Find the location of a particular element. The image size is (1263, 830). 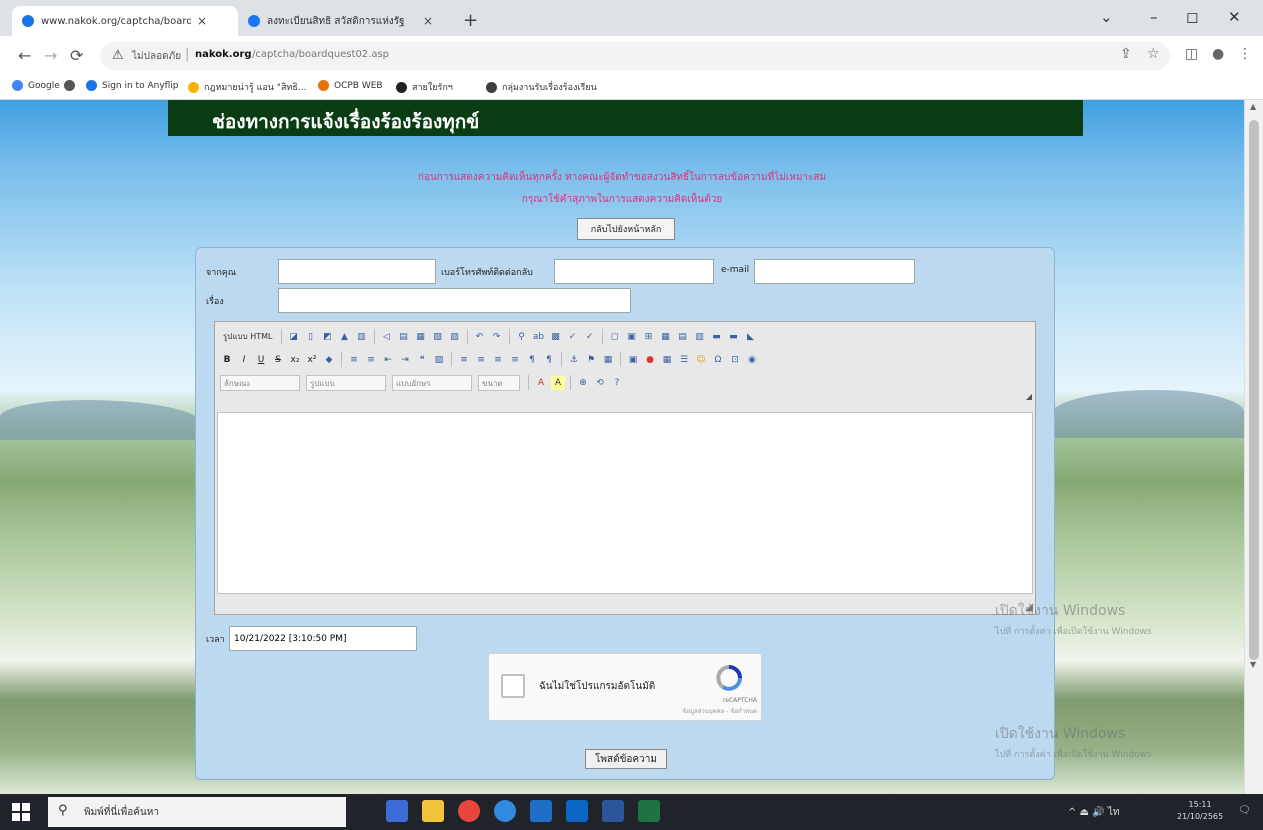

spellcheck-icon: ✓ is located at coordinates (573, 337).